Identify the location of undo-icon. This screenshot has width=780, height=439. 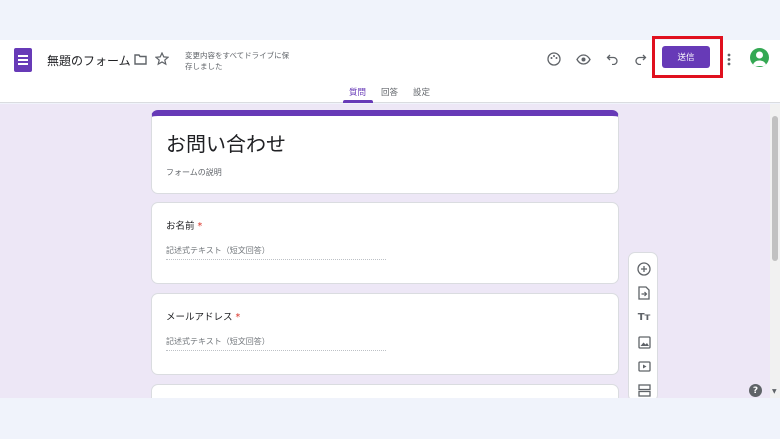
(612, 59).